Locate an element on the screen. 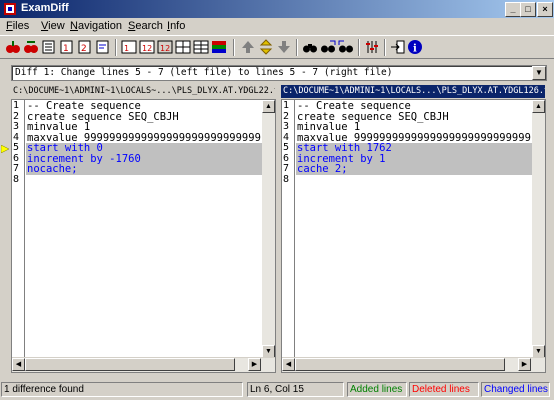  view-right-icon: 12 is located at coordinates (147, 47).